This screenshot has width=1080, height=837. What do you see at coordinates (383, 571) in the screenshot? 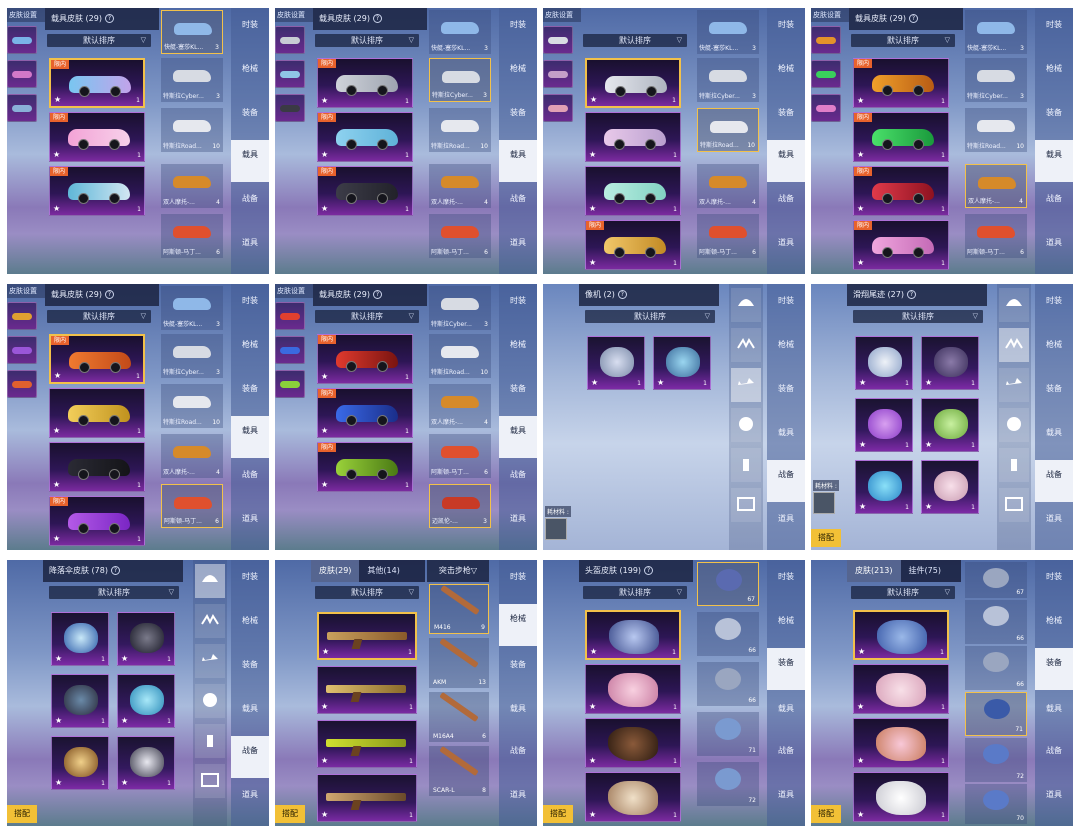
I see `tab-other: 其他(14)` at bounding box center [383, 571].